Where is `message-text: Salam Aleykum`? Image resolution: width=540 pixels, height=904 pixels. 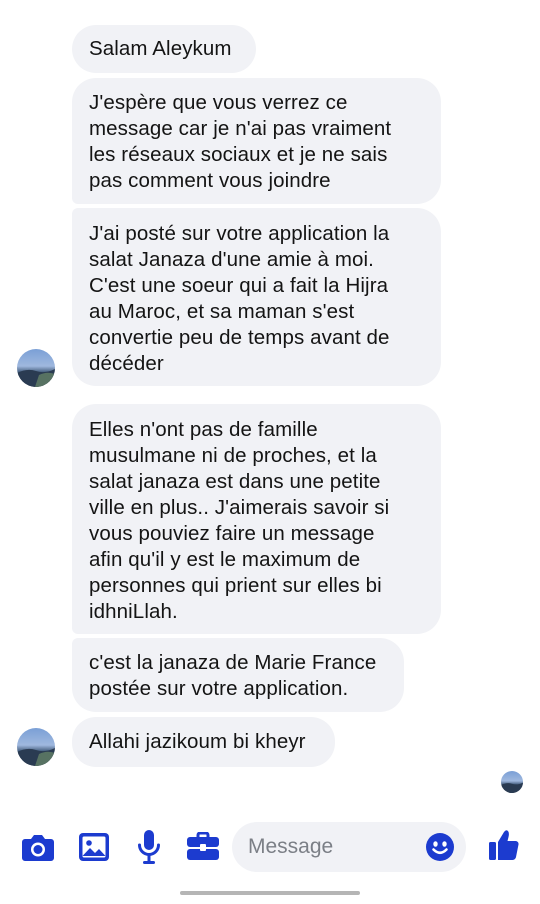
message-text: Salam Aleykum is located at coordinates (160, 48).